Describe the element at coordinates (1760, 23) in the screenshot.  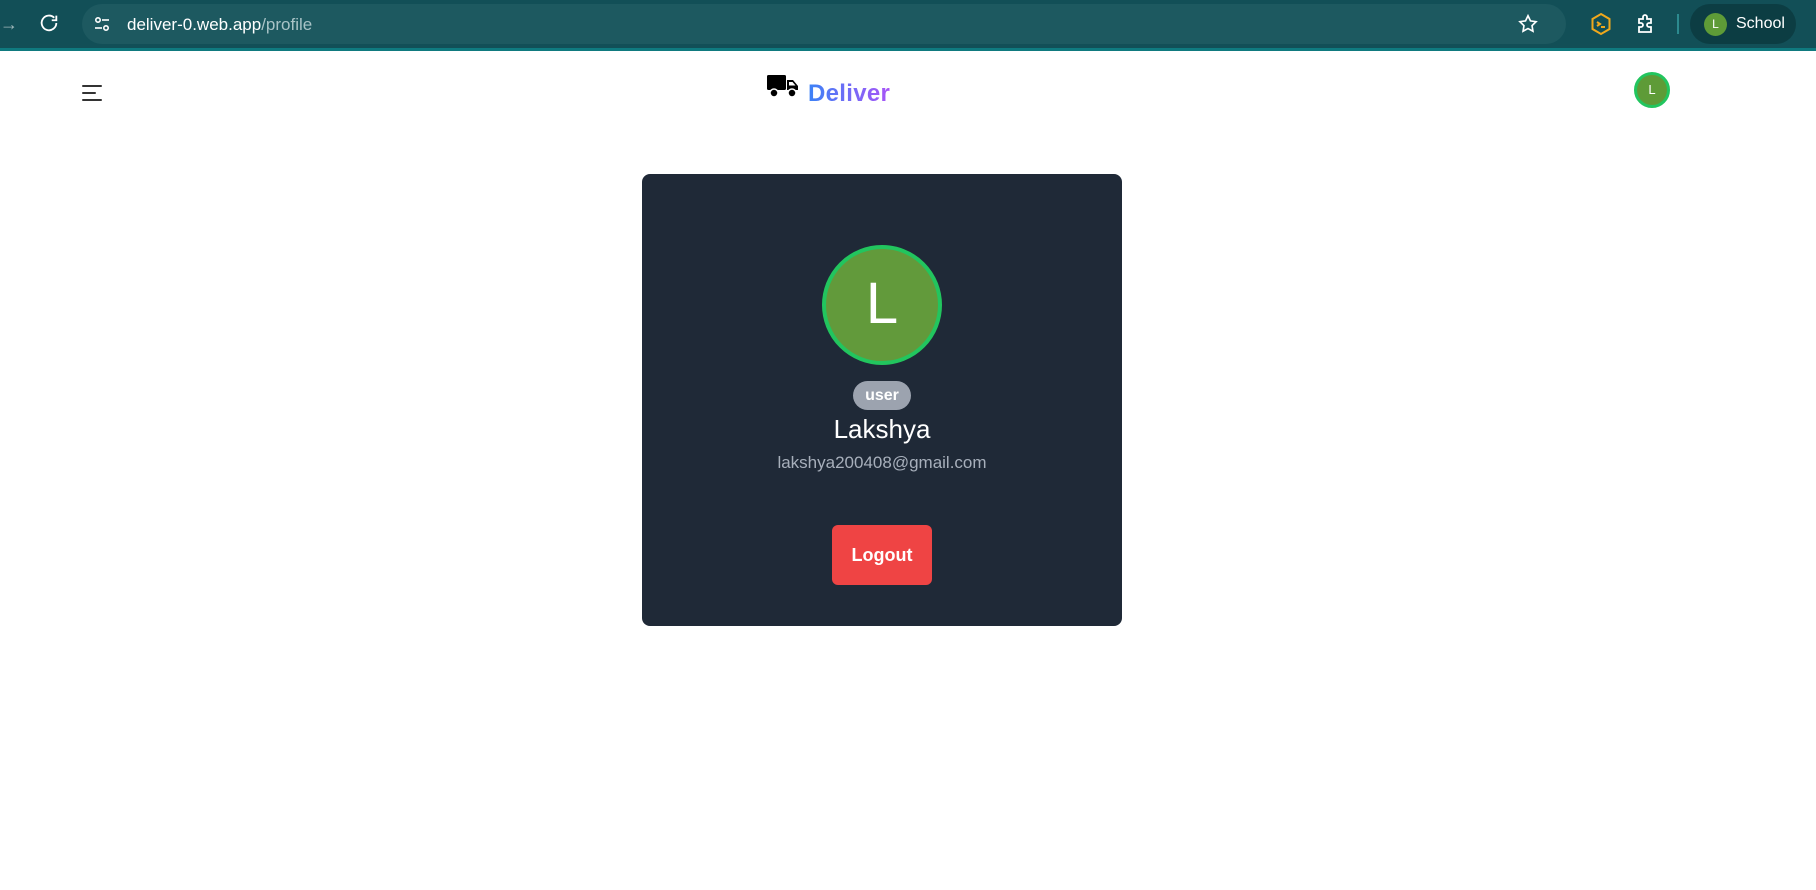
I see `profile-label: School` at that location.